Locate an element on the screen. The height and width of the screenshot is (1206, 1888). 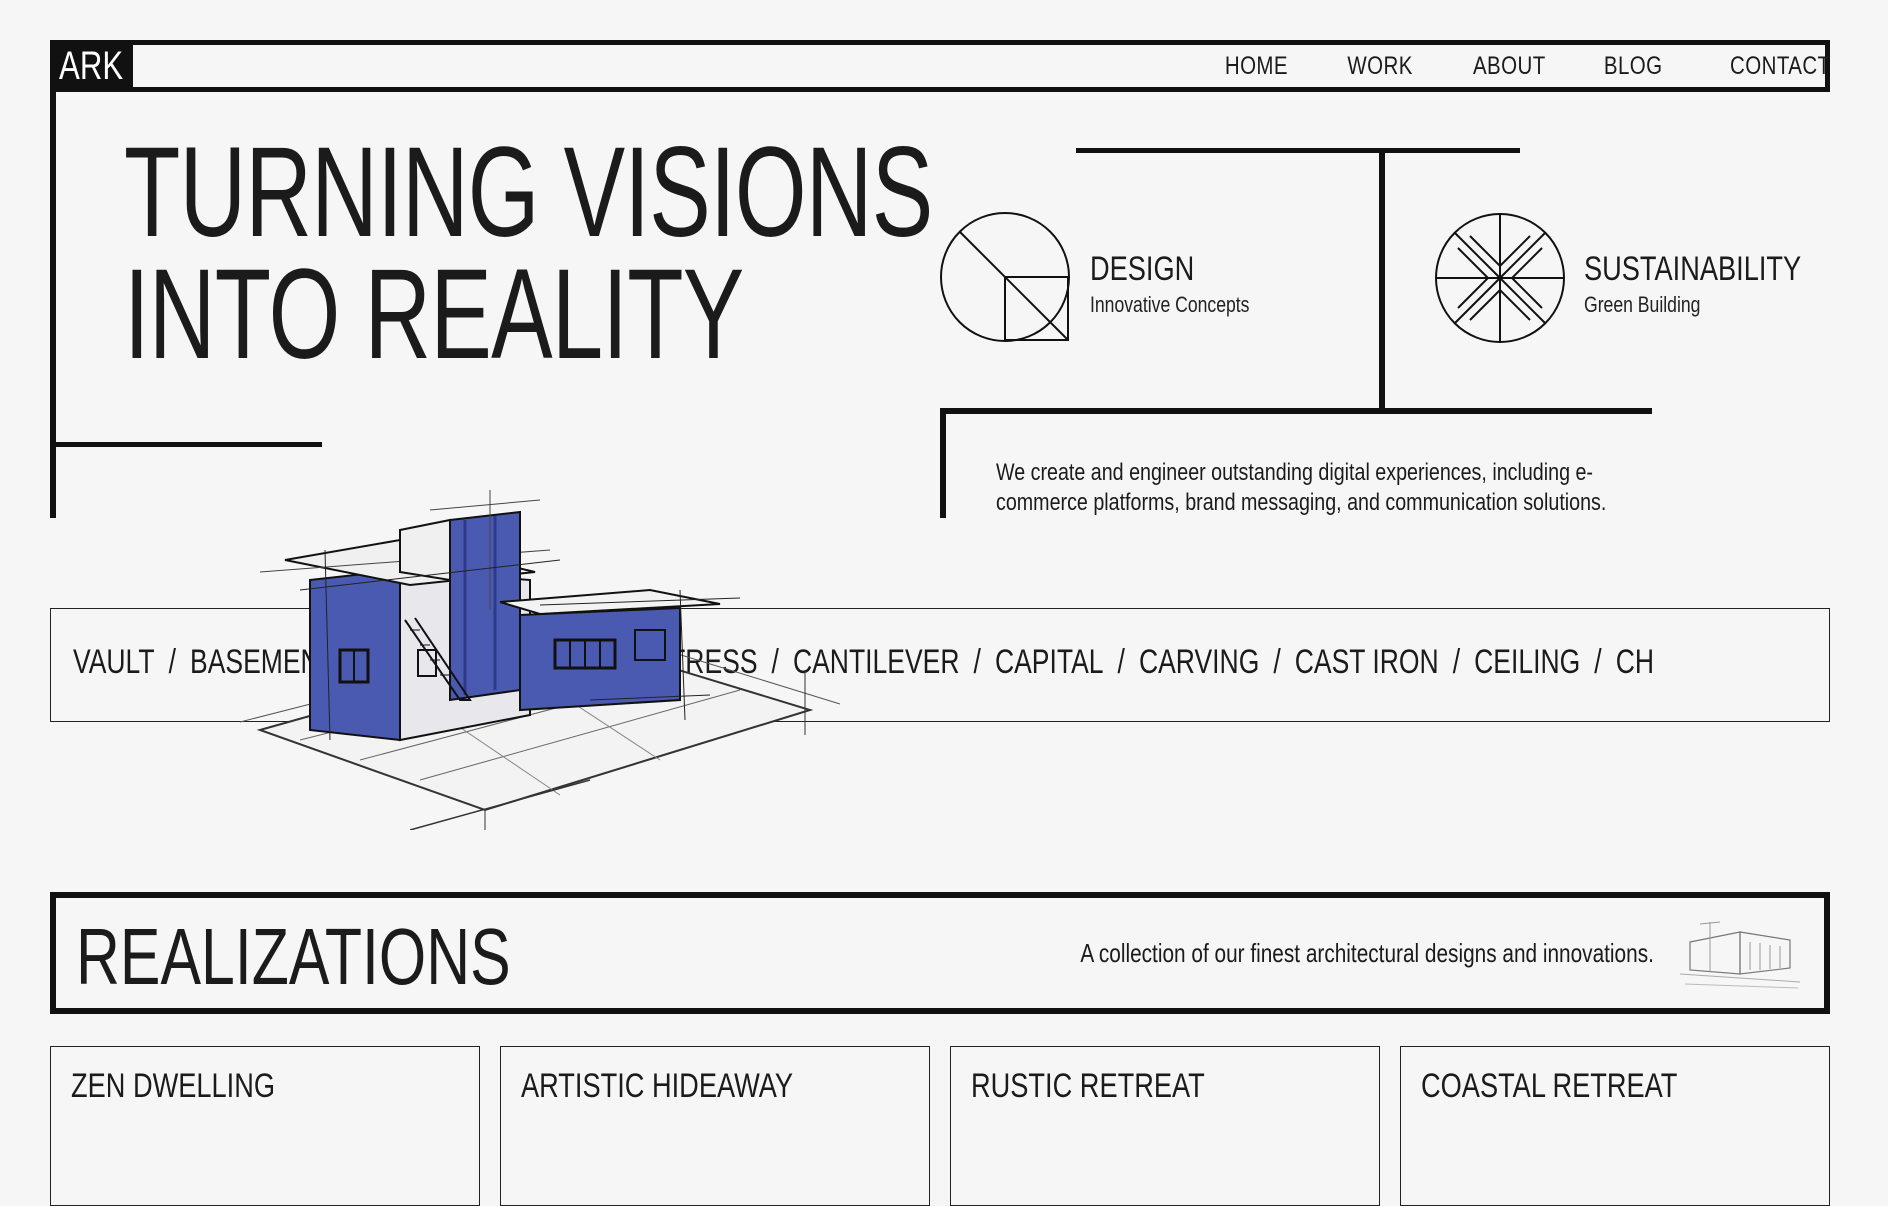
marquee-term: CAPITAL is located at coordinates (1049, 662).